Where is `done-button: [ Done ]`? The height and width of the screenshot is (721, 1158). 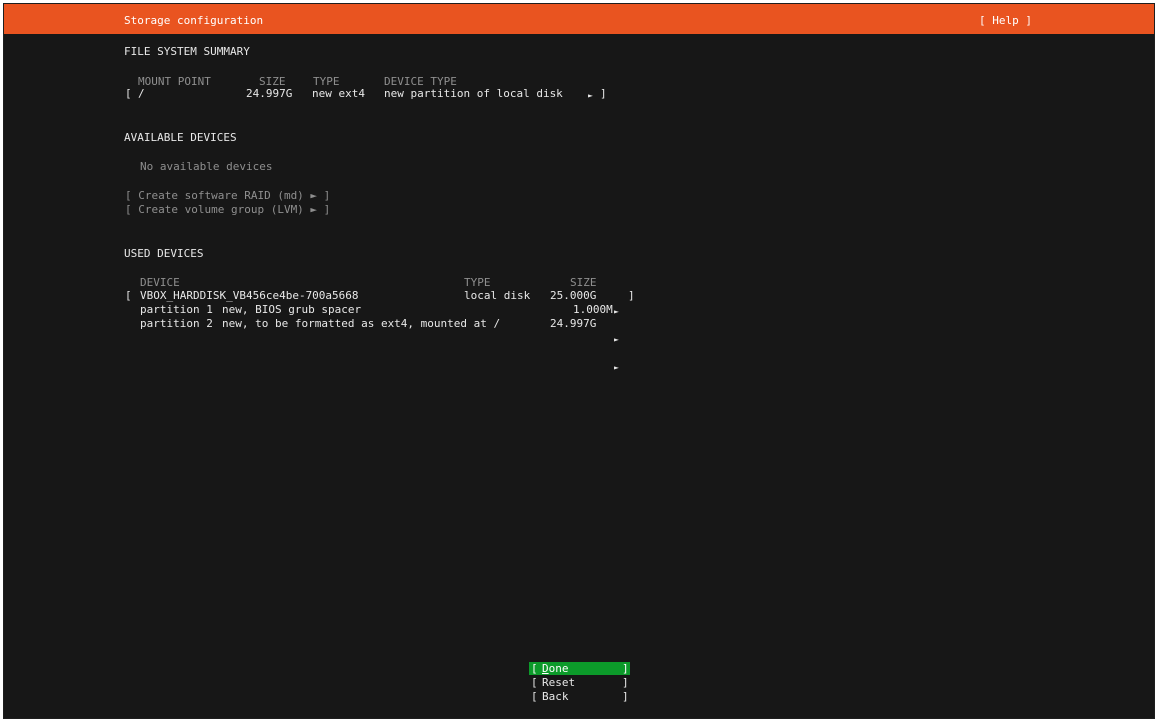 done-button: [ Done ] is located at coordinates (579, 668).